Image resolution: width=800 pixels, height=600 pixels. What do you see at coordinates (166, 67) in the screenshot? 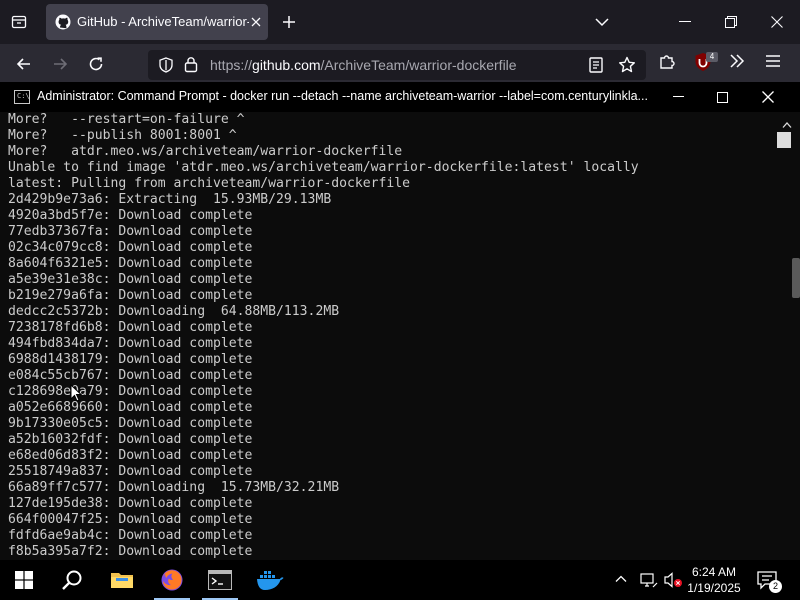
I see `tracking-protection-shield-icon` at bounding box center [166, 67].